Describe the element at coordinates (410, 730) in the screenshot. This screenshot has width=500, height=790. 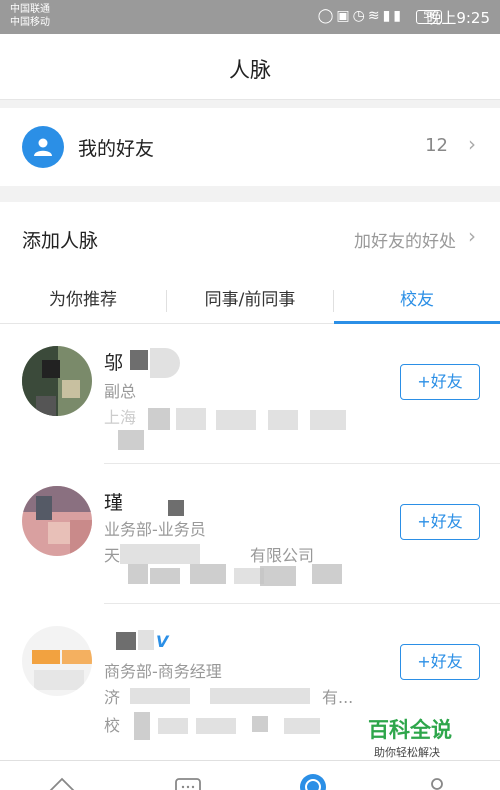
I see `watermark-title: 百科全说` at that location.